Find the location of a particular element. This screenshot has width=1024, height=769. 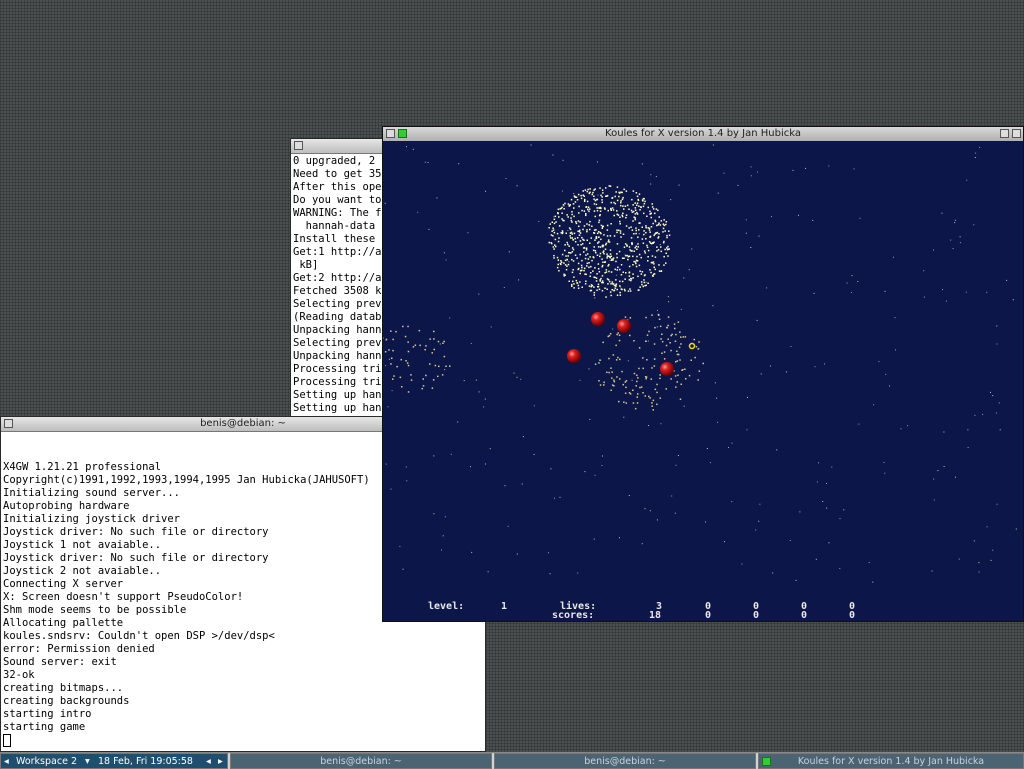

game-titlebar: Koules for X version 1.4 by Jan Hubicka is located at coordinates (703, 134).